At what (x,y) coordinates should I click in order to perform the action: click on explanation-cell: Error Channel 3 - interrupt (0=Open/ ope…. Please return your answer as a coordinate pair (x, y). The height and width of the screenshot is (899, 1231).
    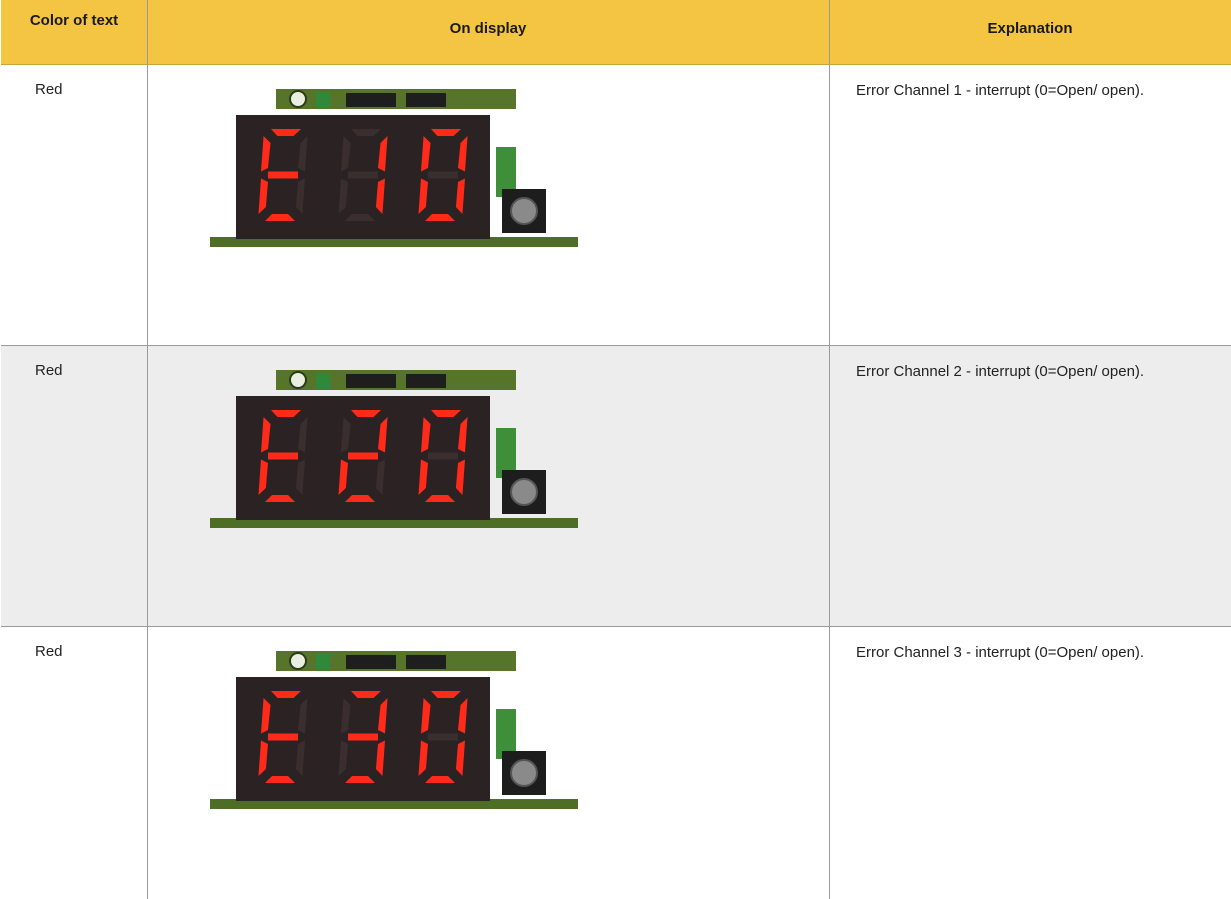
    Looking at the image, I should click on (1000, 652).